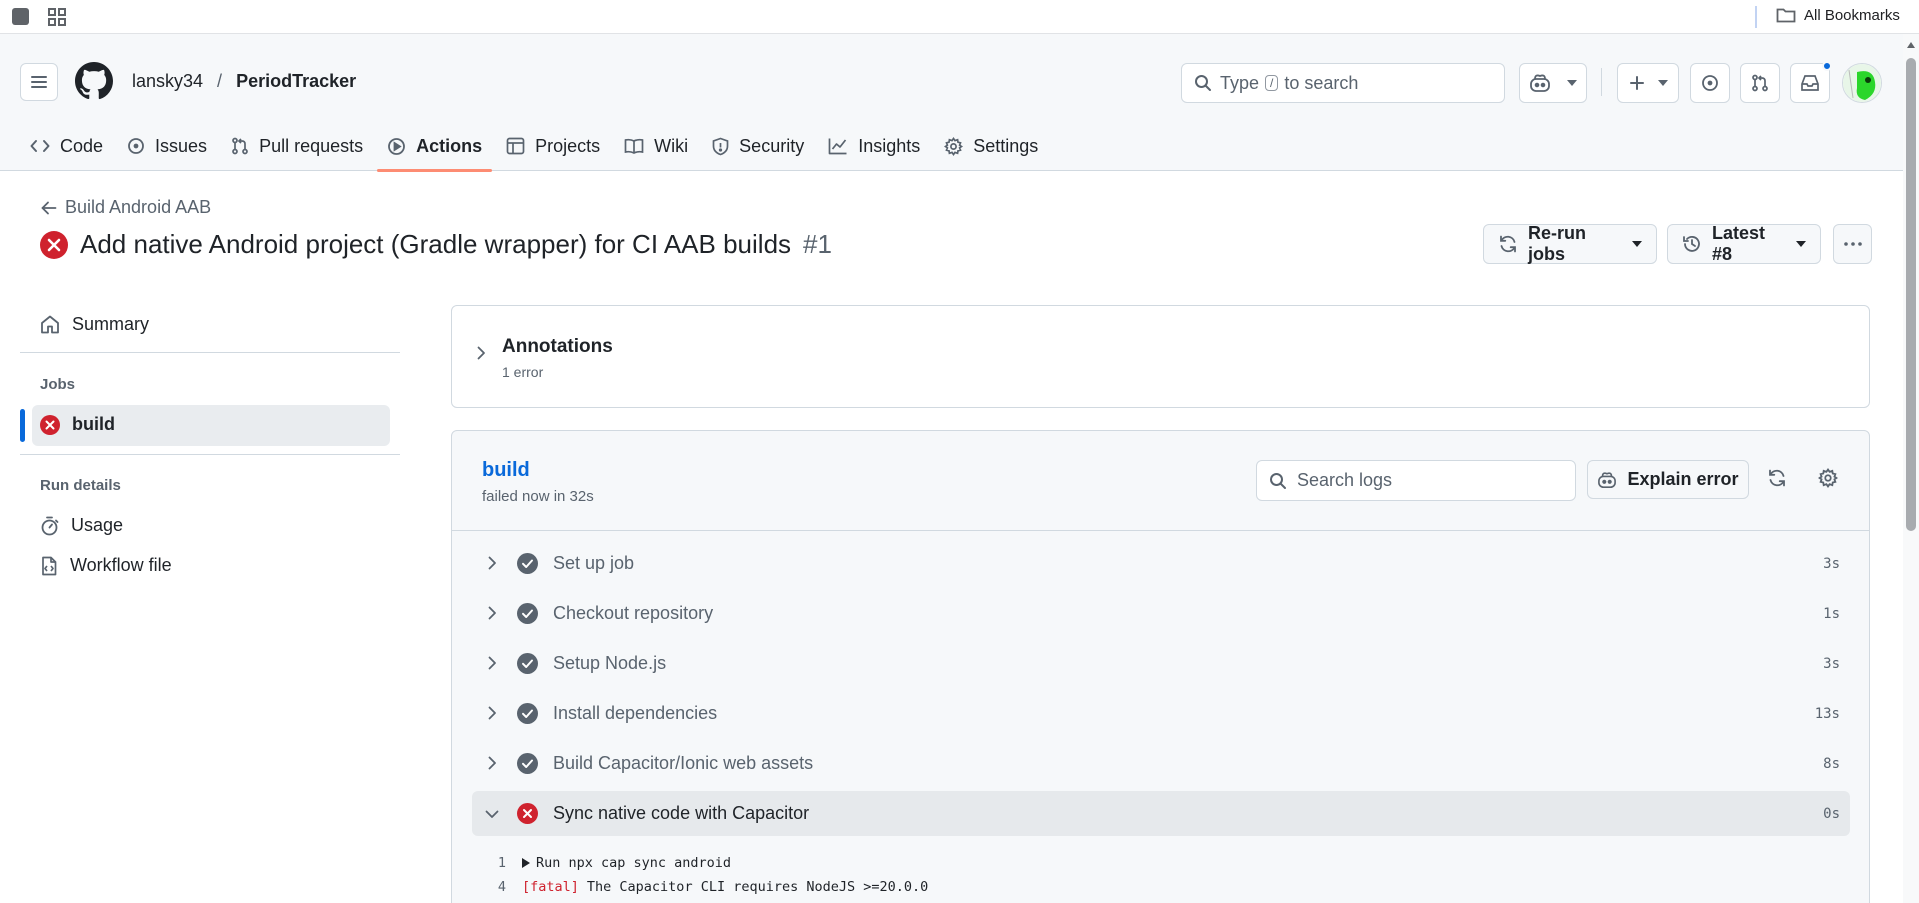 The width and height of the screenshot is (1919, 903). What do you see at coordinates (671, 145) in the screenshot?
I see `tab-wiki-label: Wiki` at bounding box center [671, 145].